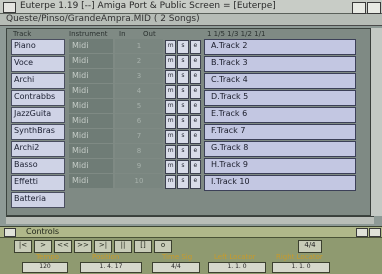 The width and height of the screenshot is (382, 274). What do you see at coordinates (47, 257) in the screenshot?
I see `tempo-label: Tempo` at bounding box center [47, 257].